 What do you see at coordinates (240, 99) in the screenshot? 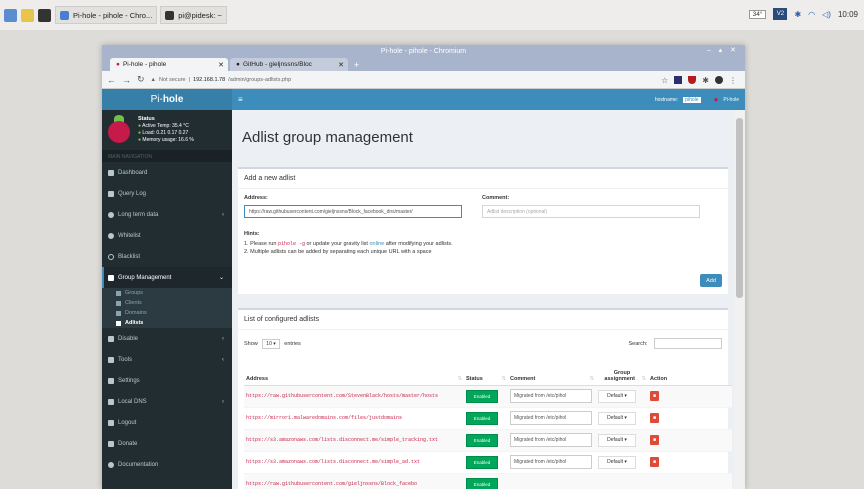
I see `hamburger-menu-icon: ≡` at bounding box center [240, 99].